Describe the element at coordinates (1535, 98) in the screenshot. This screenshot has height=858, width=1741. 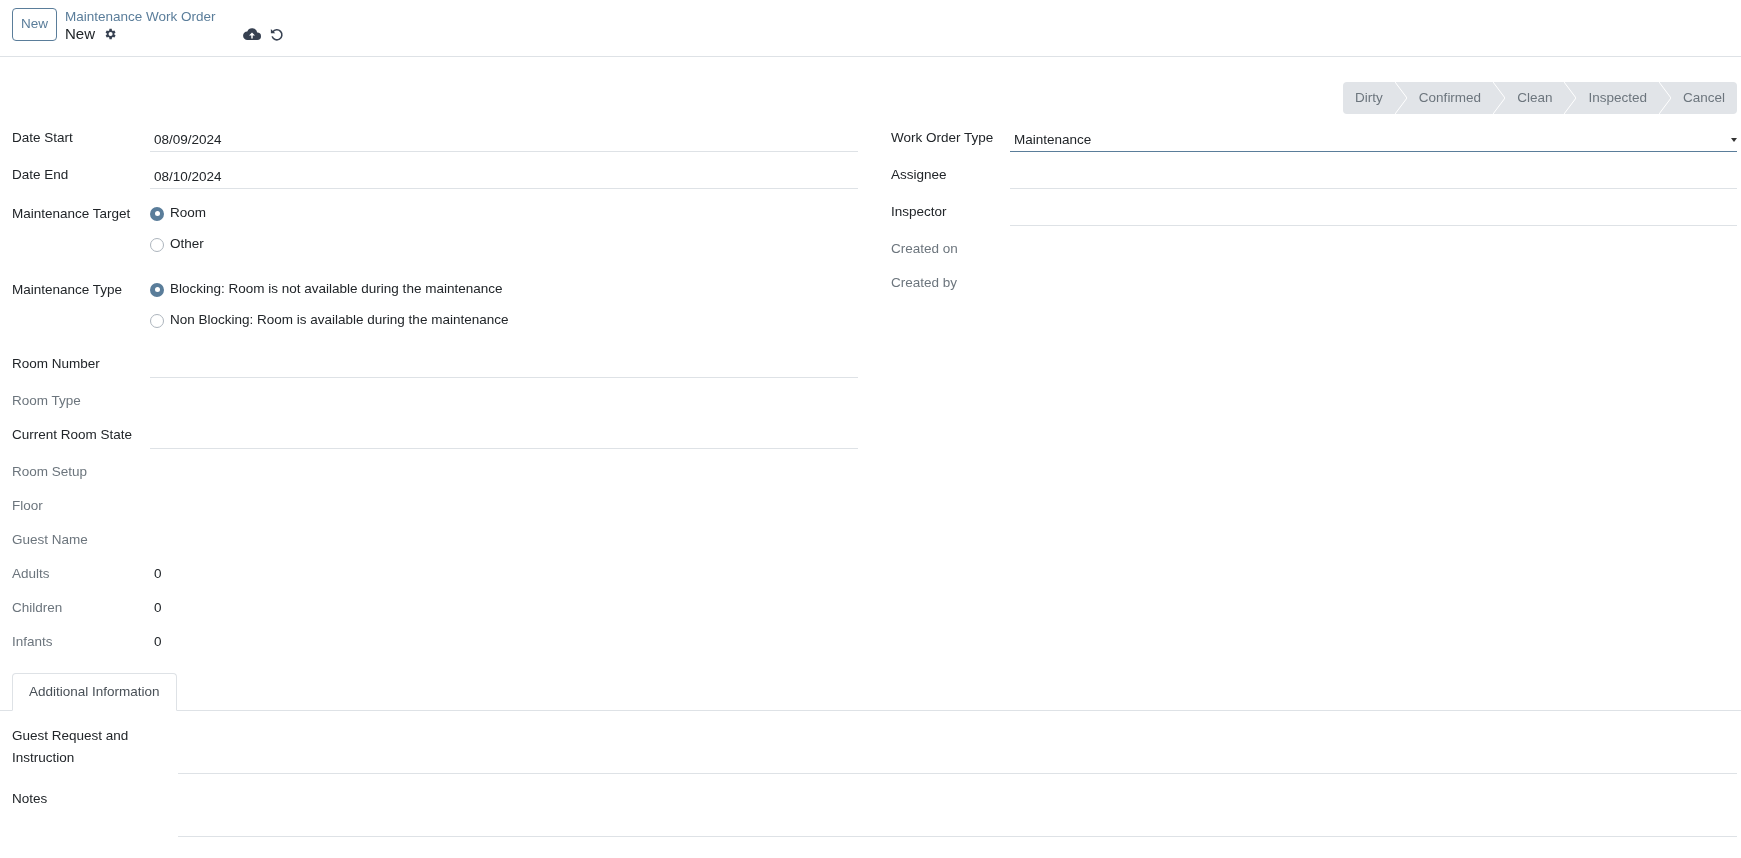
I see `status-step: Clean` at that location.